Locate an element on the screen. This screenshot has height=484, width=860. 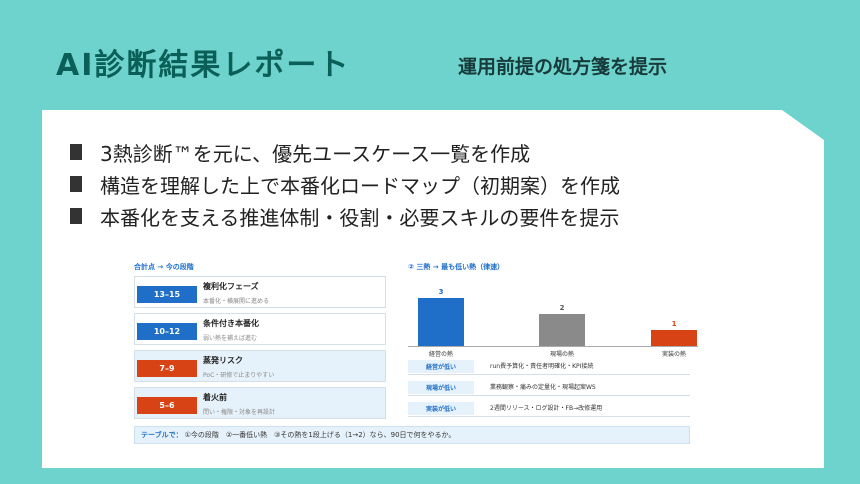
bar-category-label: 現場の熱 is located at coordinates (561, 354).